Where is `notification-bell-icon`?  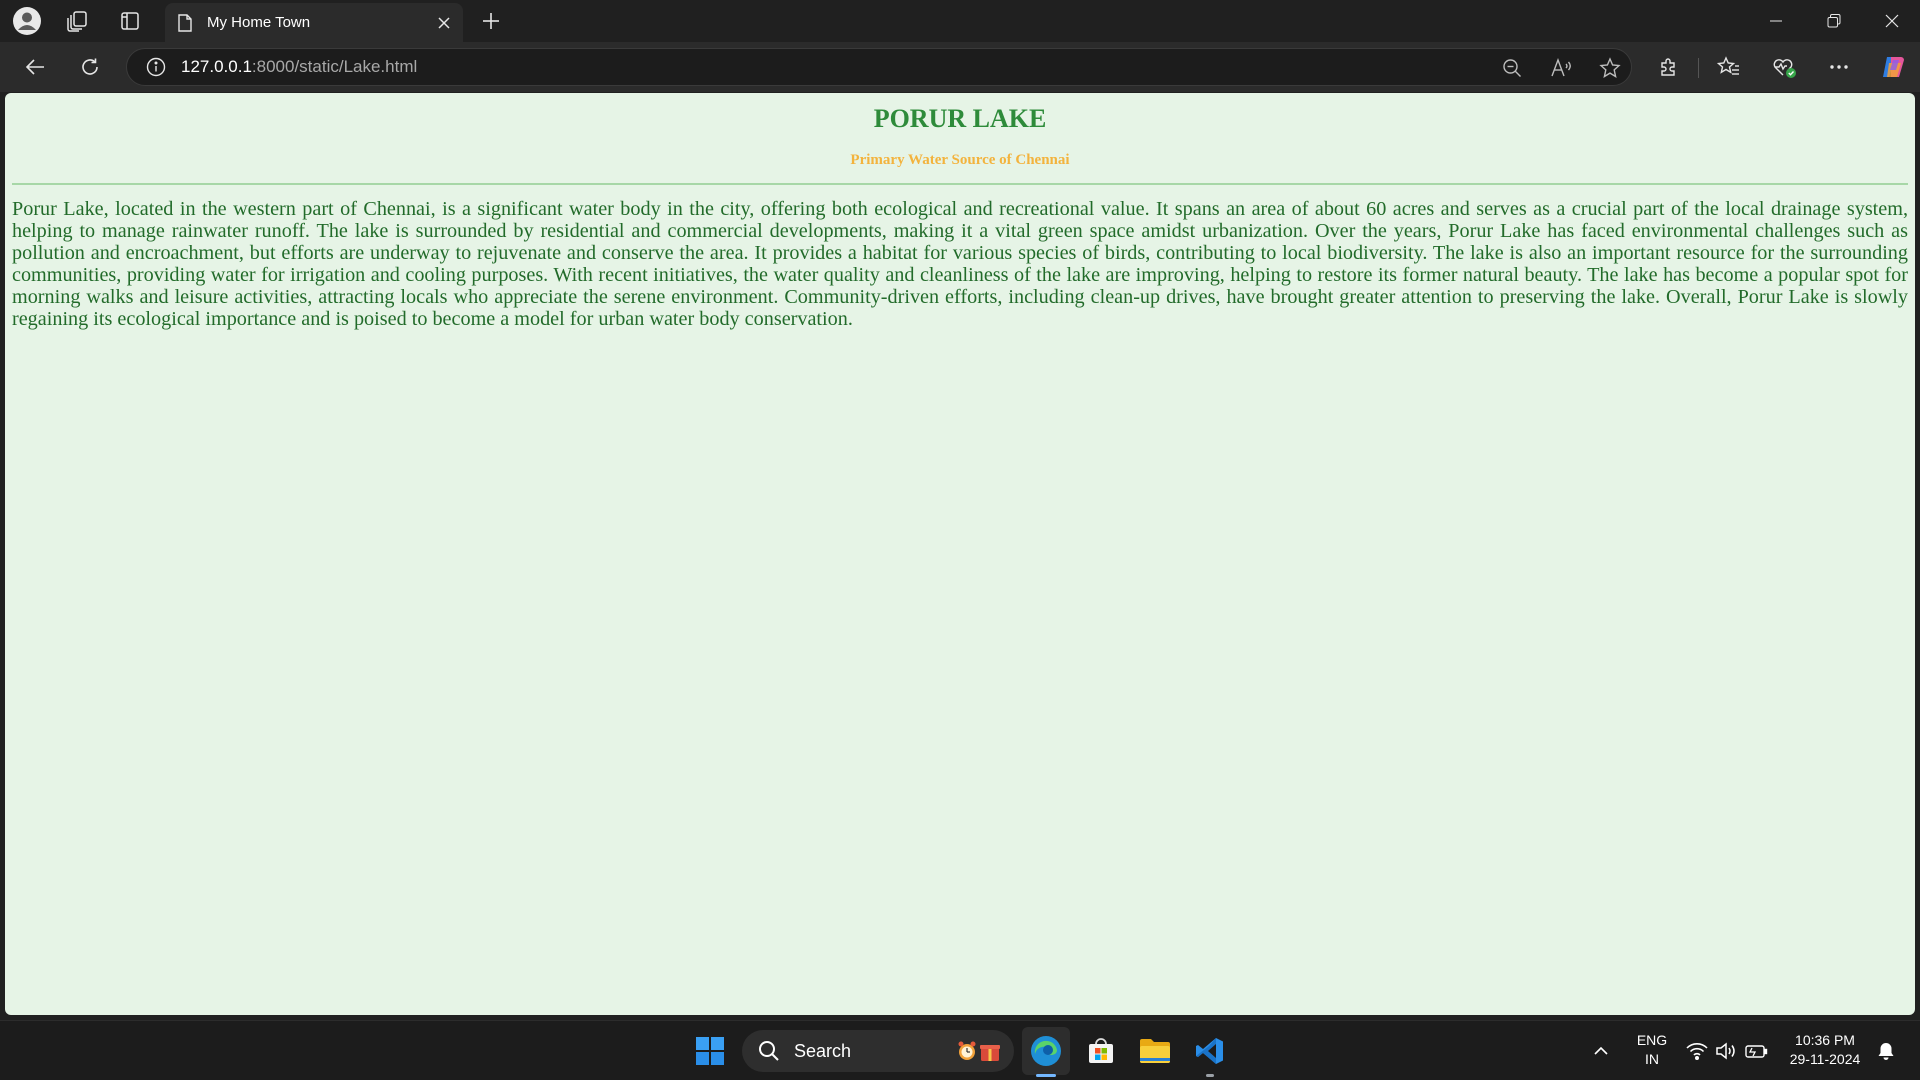 notification-bell-icon is located at coordinates (1886, 1051).